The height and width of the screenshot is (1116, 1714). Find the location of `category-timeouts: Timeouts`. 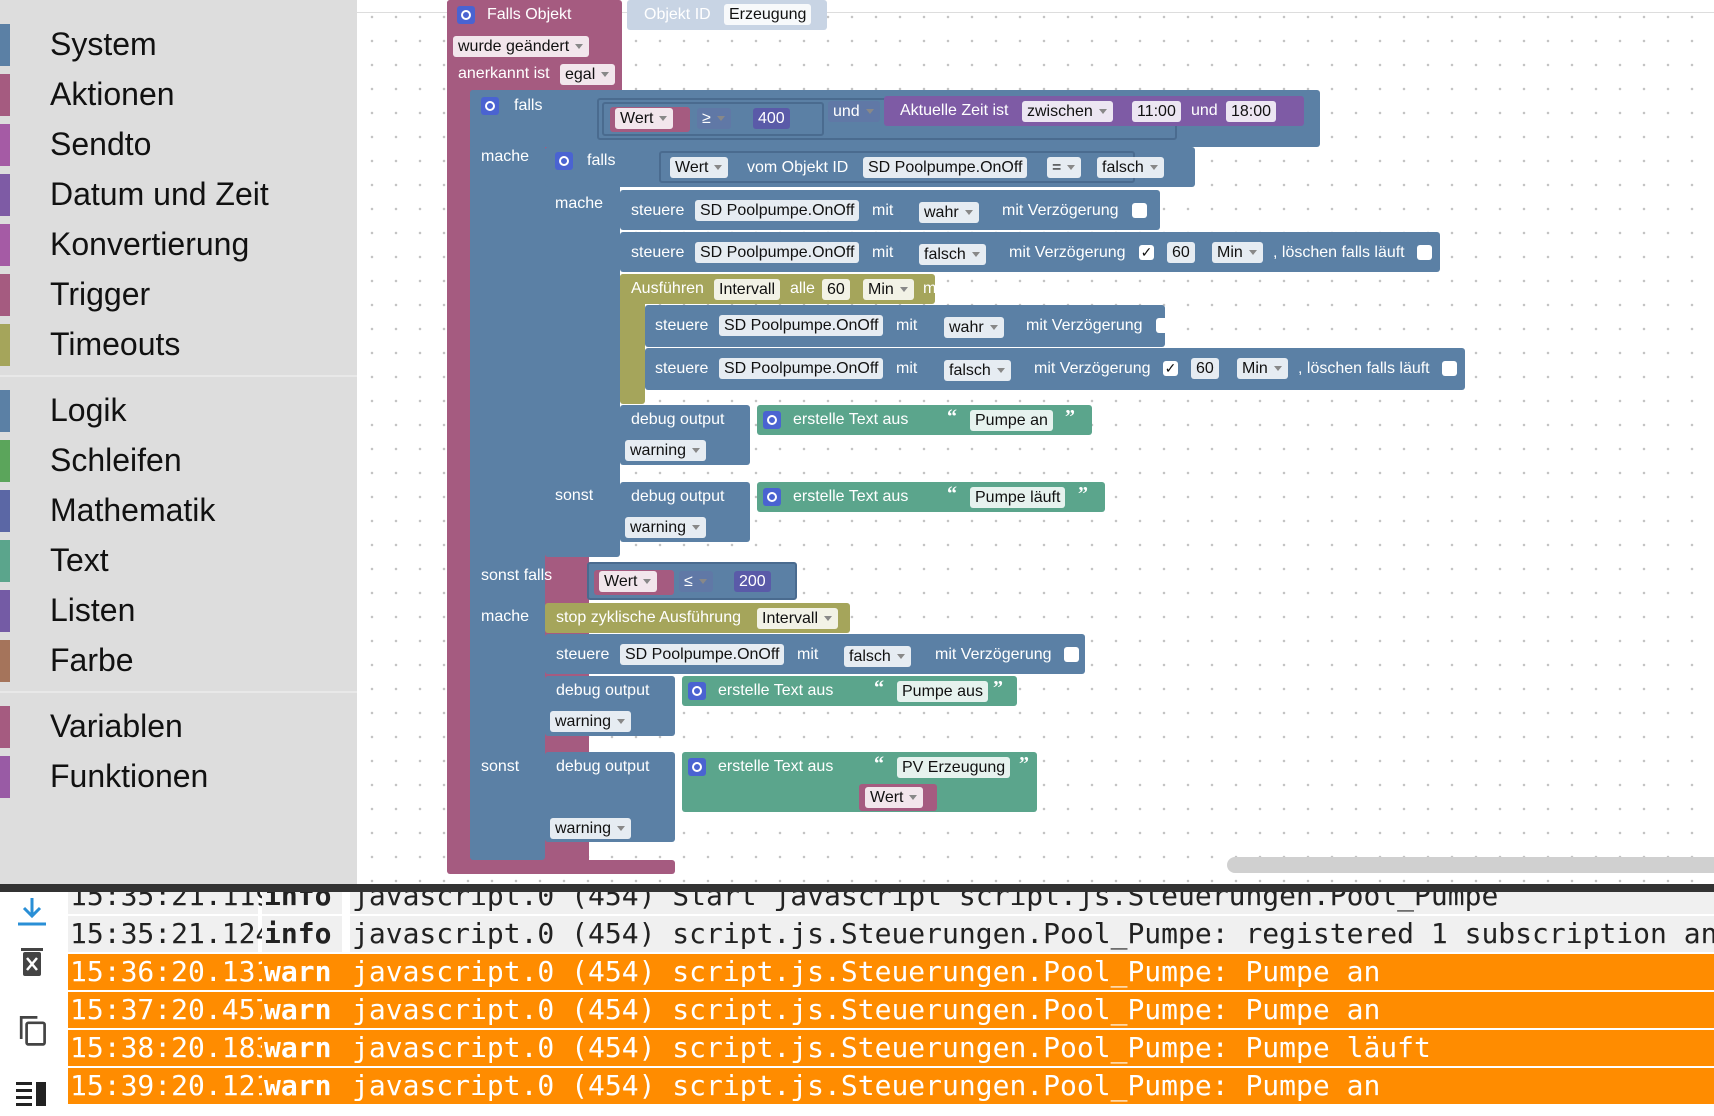

category-timeouts: Timeouts is located at coordinates (178, 345).